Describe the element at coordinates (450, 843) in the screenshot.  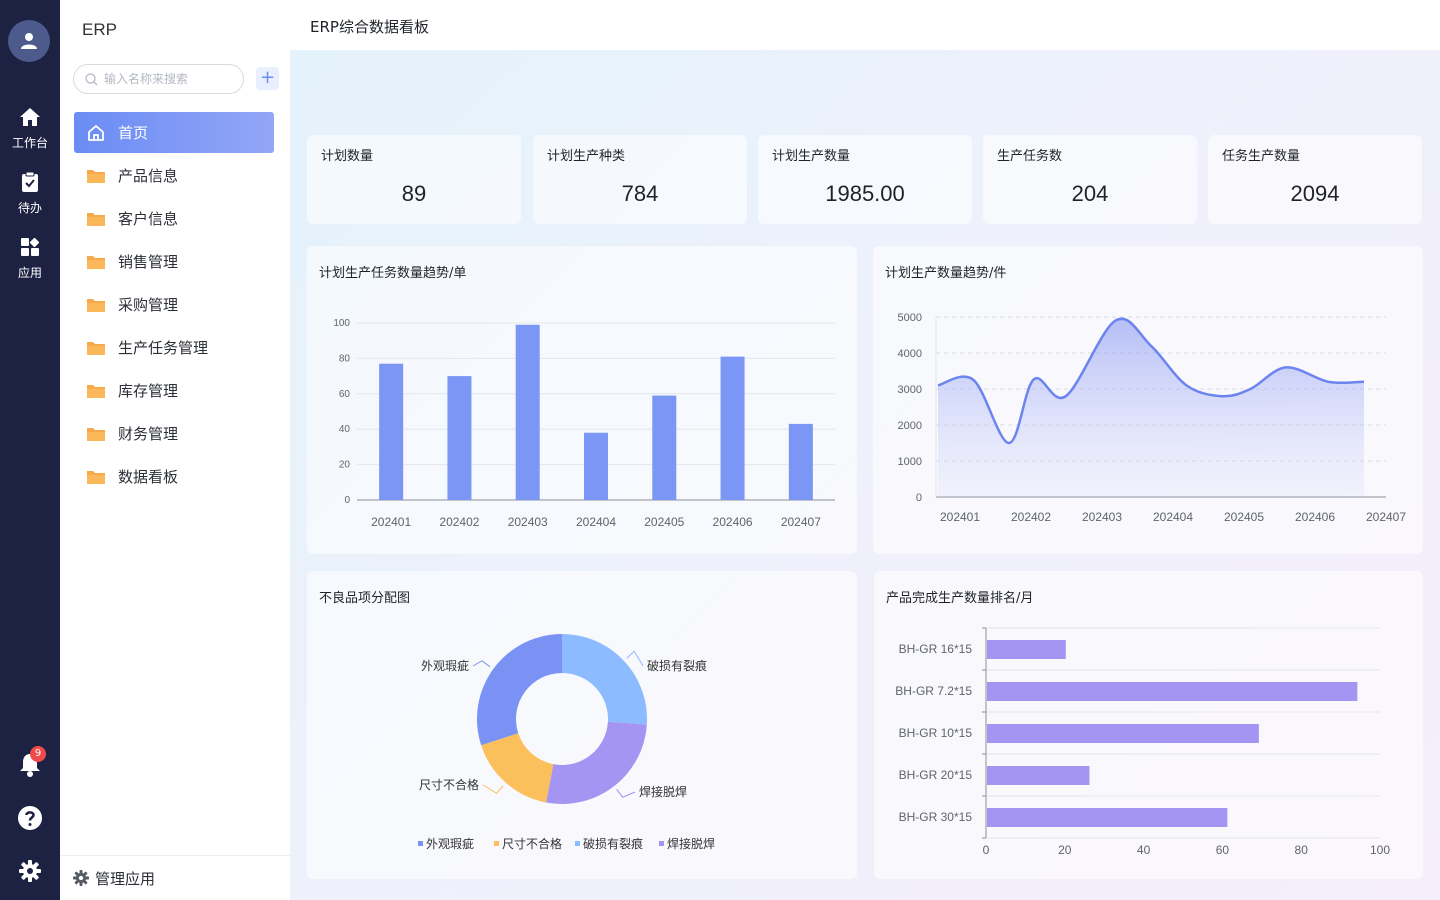
I see `legend-label: 外观瑕疵` at that location.